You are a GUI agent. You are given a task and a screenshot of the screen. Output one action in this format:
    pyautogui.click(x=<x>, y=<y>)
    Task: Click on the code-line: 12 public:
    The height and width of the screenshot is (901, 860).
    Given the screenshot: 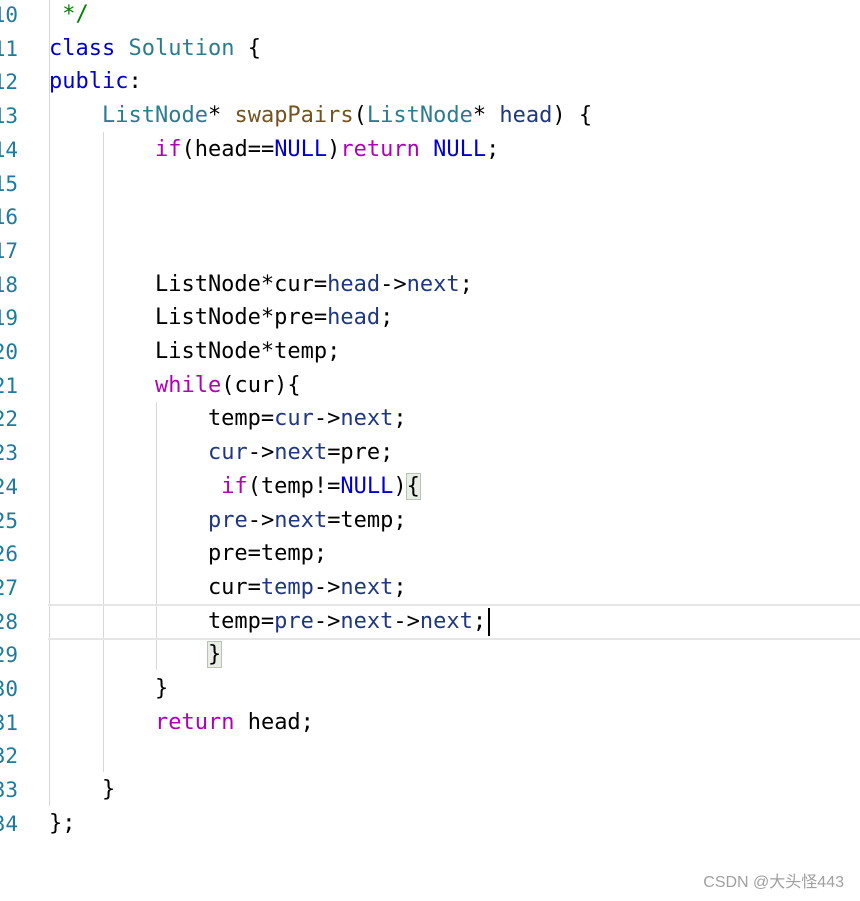 What is the action you would take?
    pyautogui.click(x=430, y=82)
    